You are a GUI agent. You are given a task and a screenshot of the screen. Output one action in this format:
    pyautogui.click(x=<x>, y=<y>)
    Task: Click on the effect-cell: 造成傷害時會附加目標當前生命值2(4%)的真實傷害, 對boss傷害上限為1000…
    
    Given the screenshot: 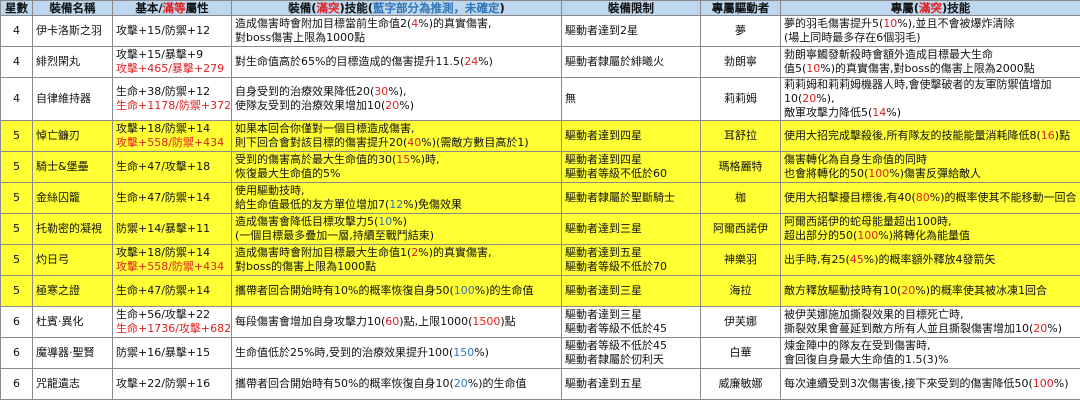 What is the action you would take?
    pyautogui.click(x=396, y=31)
    